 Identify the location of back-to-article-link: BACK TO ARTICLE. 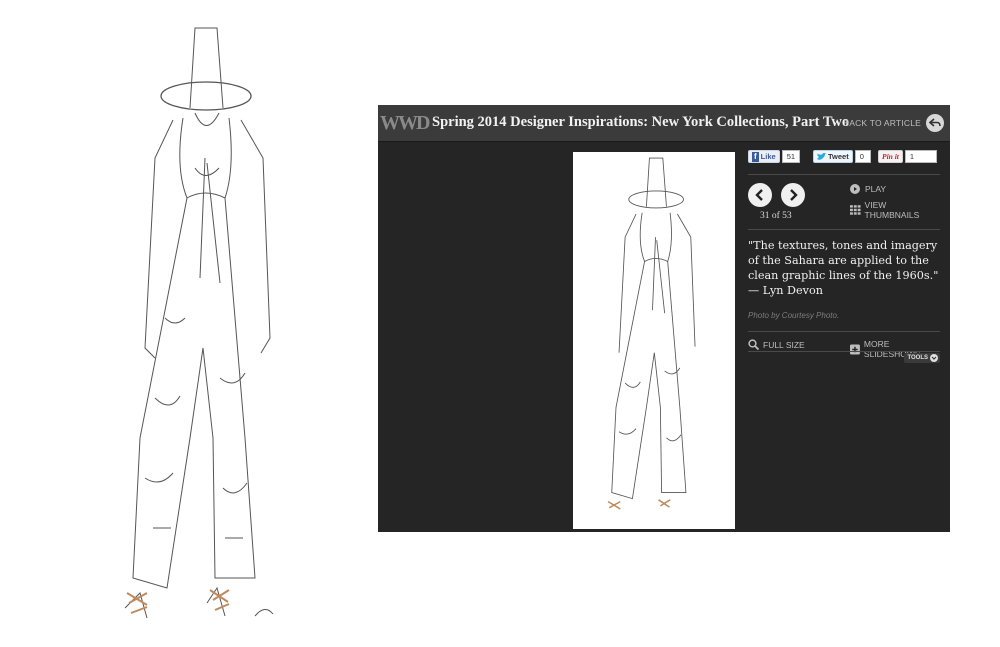
(893, 123).